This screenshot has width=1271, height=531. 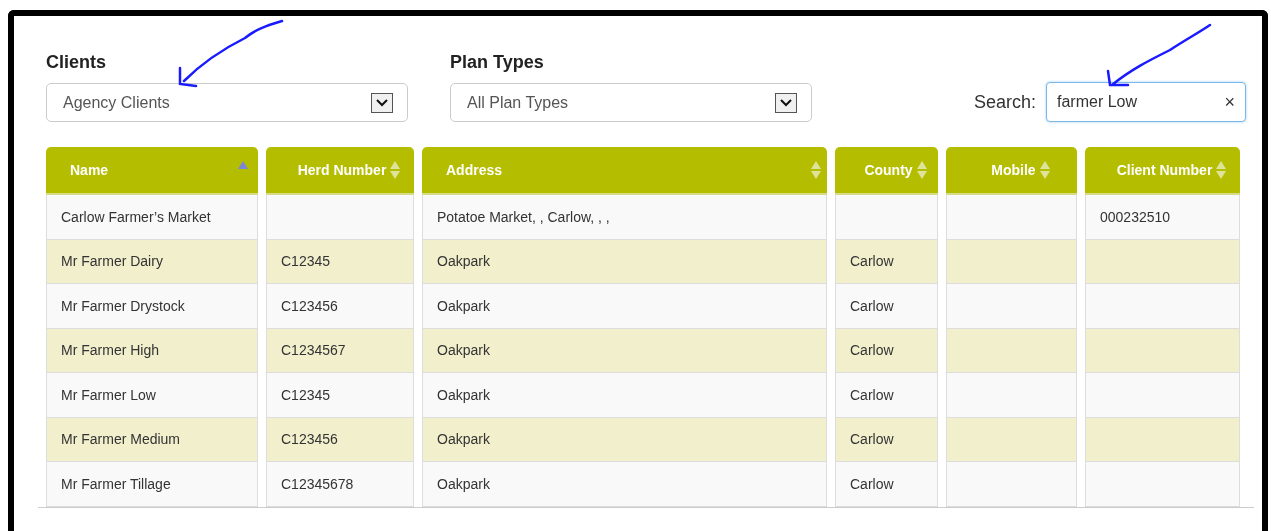 I want to click on table-cell: Mr Farmer Tillage, so click(x=152, y=484).